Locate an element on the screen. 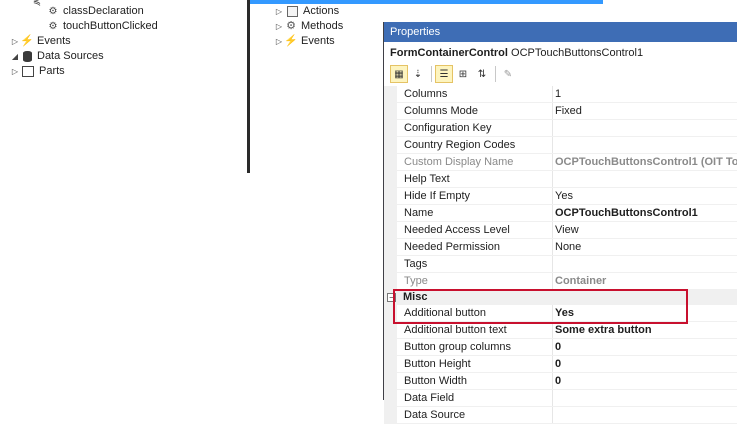  database-icon is located at coordinates (27, 56).